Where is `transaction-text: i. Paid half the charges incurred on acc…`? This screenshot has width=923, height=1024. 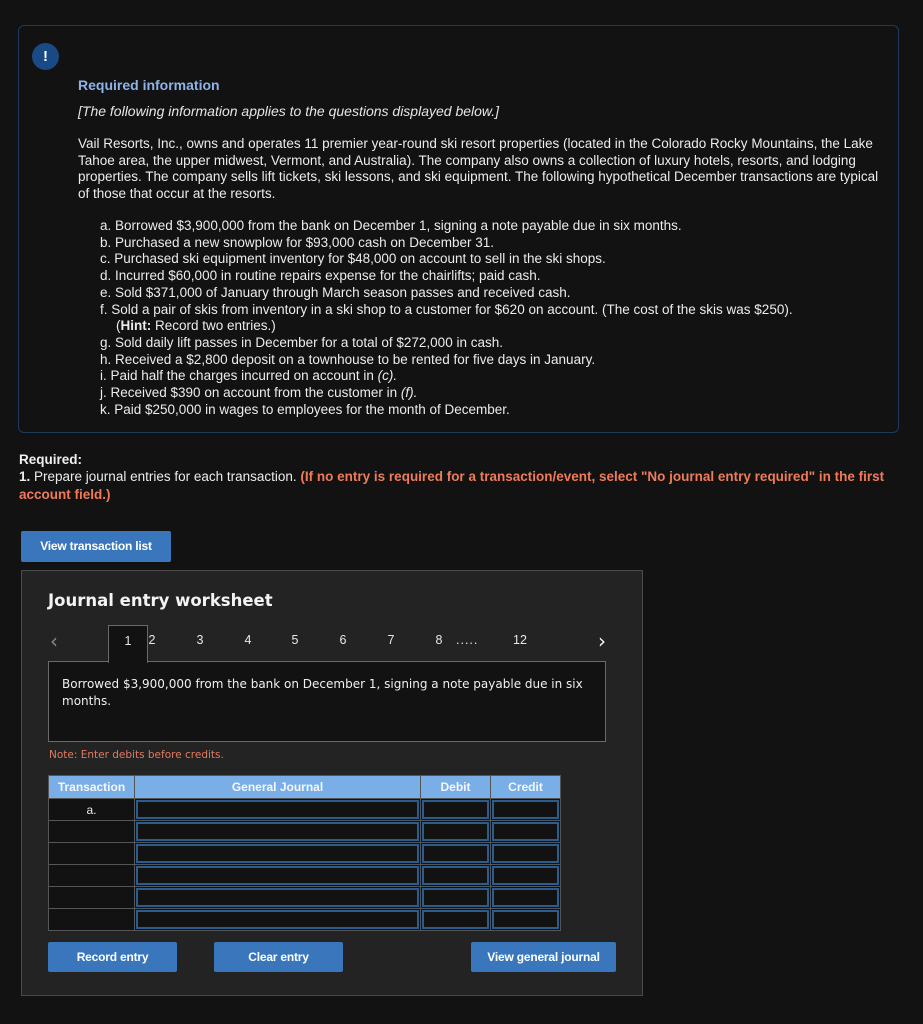 transaction-text: i. Paid half the charges incurred on acc… is located at coordinates (239, 376).